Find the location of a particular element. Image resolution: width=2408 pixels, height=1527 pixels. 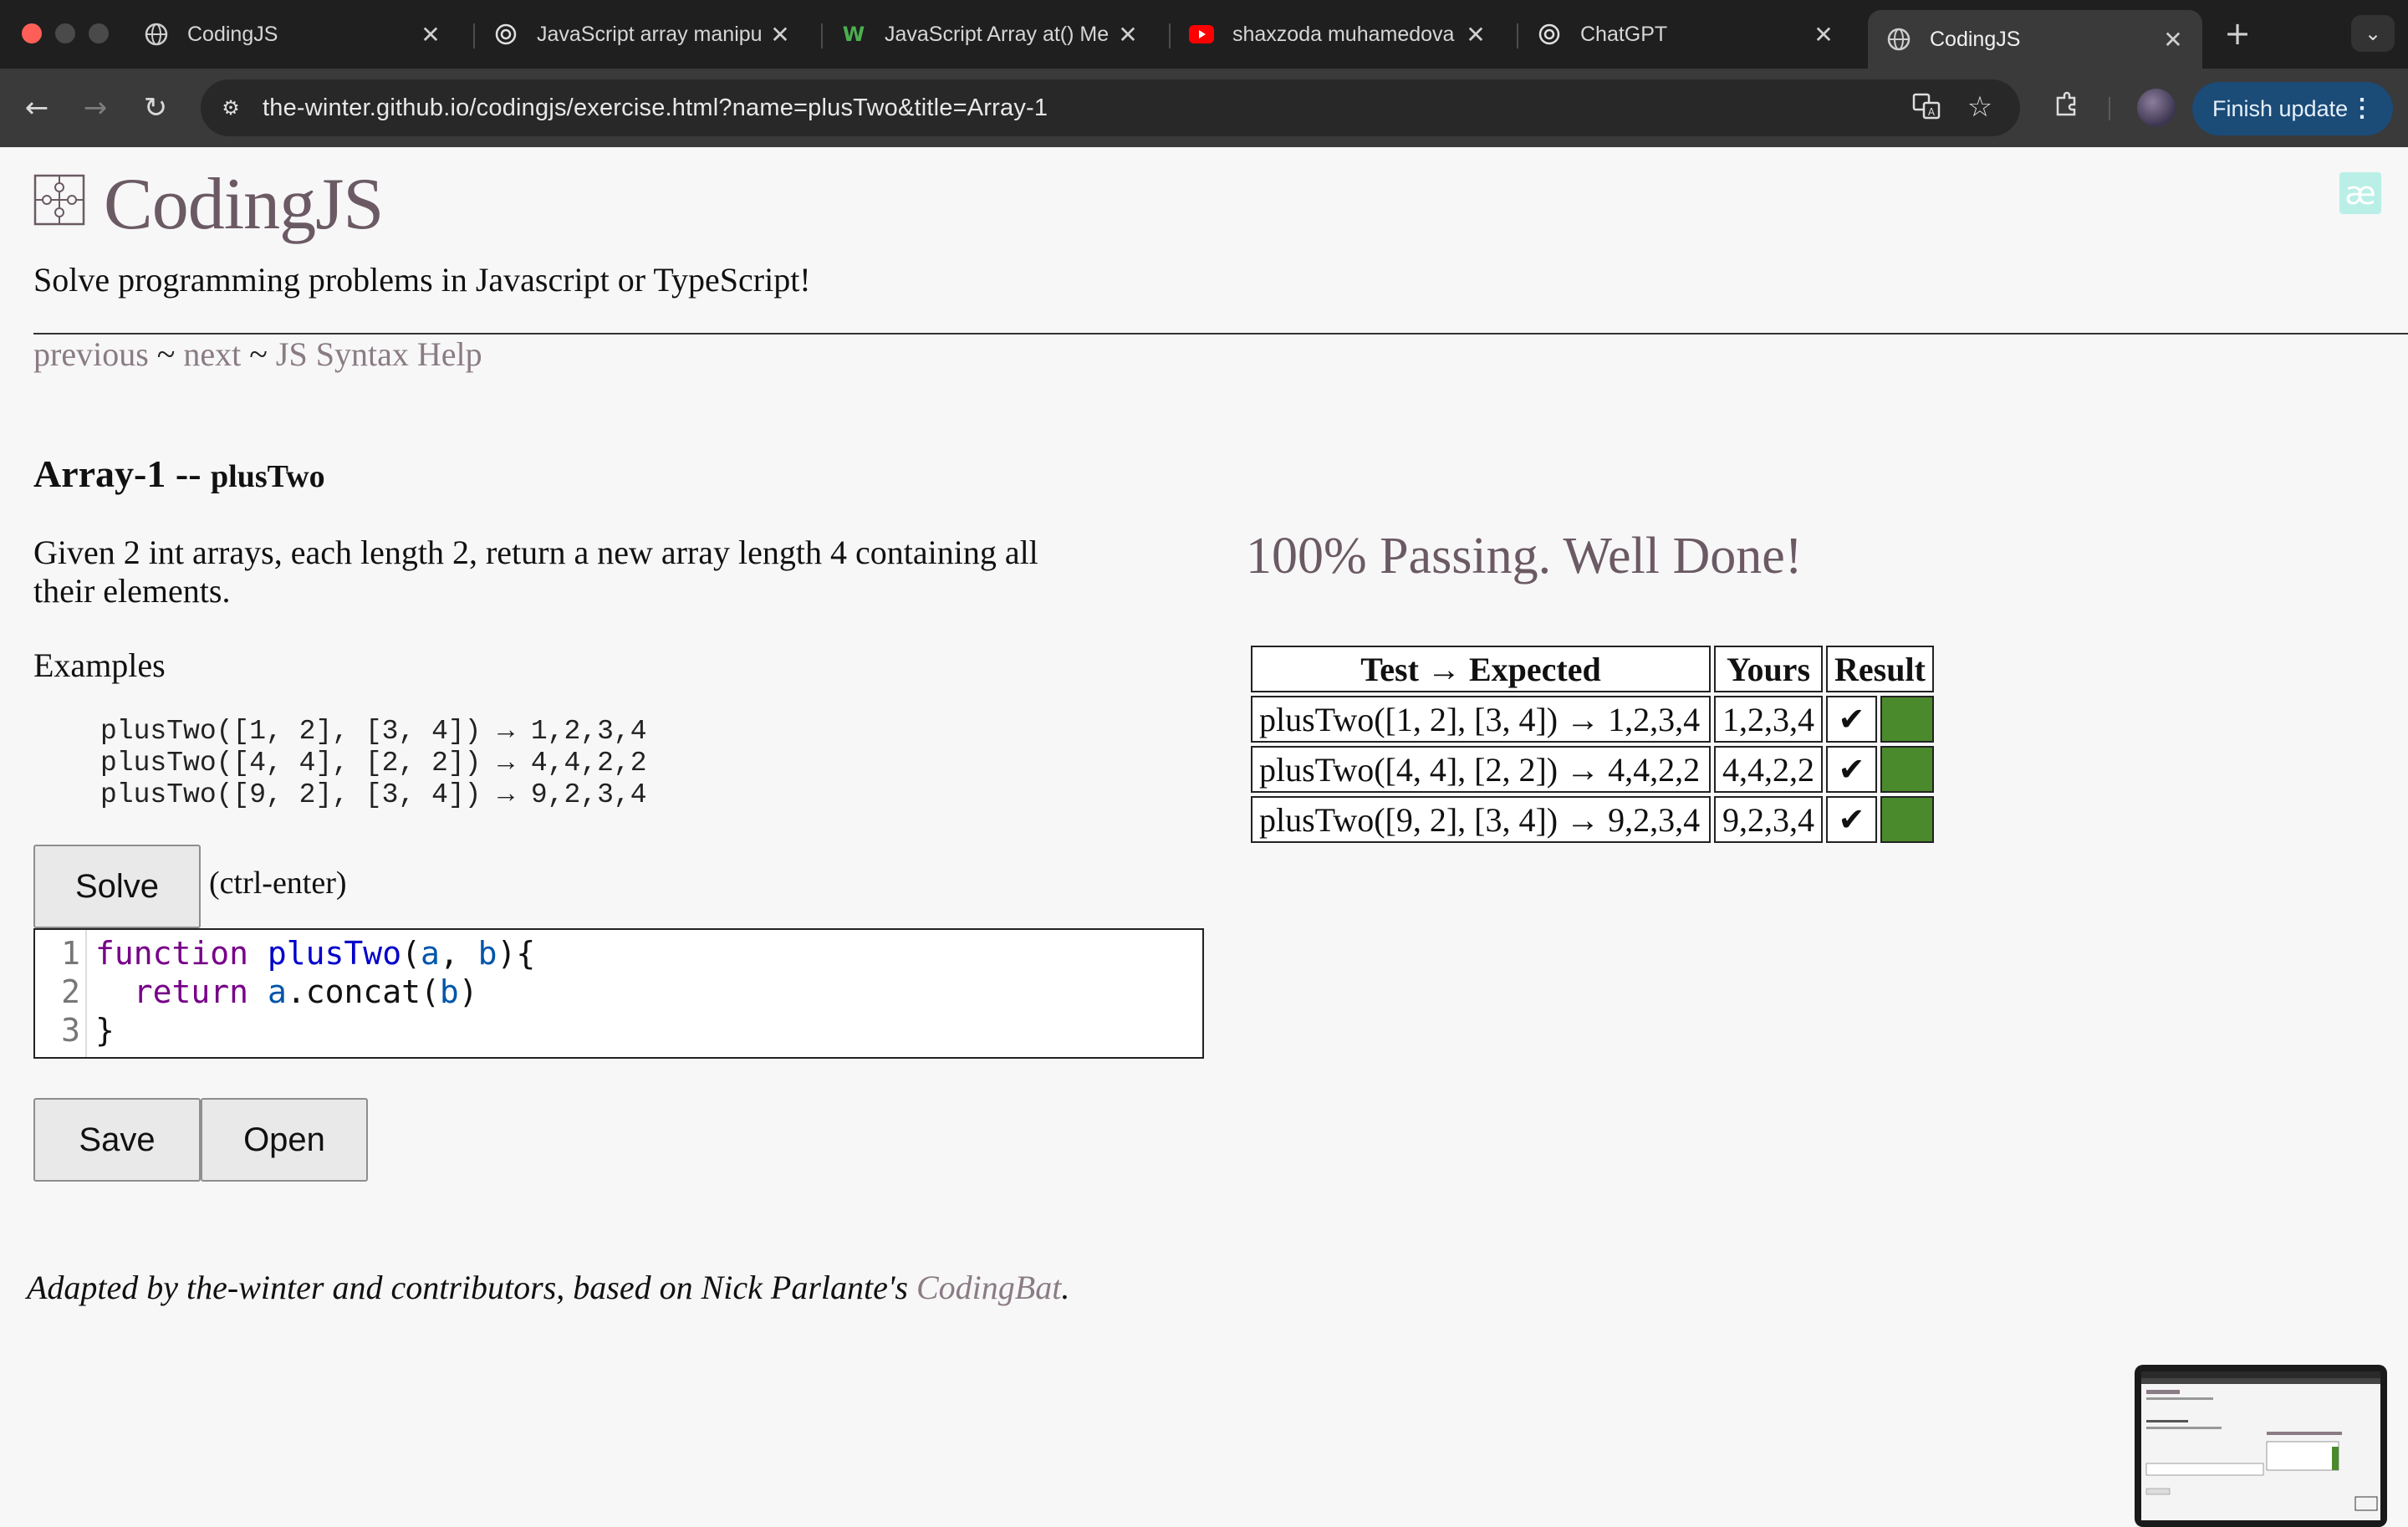

footer-end: . is located at coordinates (1066, 1288).